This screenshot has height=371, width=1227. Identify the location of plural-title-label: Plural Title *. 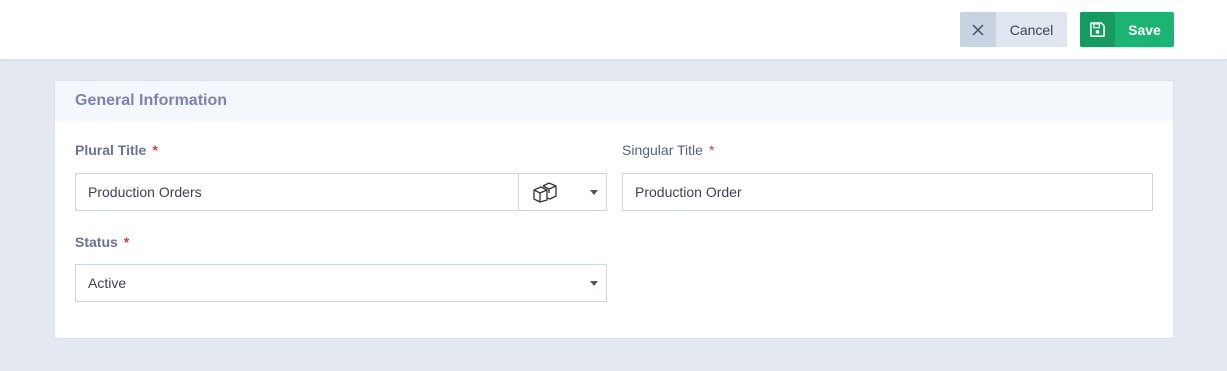
(116, 150).